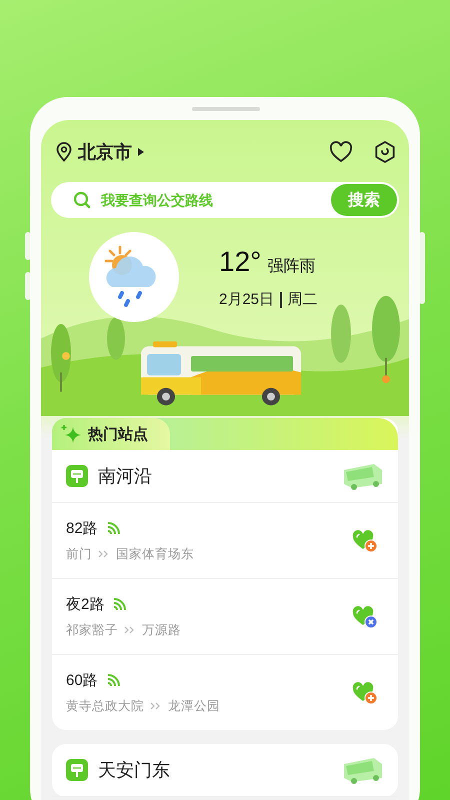 The height and width of the screenshot is (800, 450). Describe the element at coordinates (341, 152) in the screenshot. I see `heart-icon` at that location.